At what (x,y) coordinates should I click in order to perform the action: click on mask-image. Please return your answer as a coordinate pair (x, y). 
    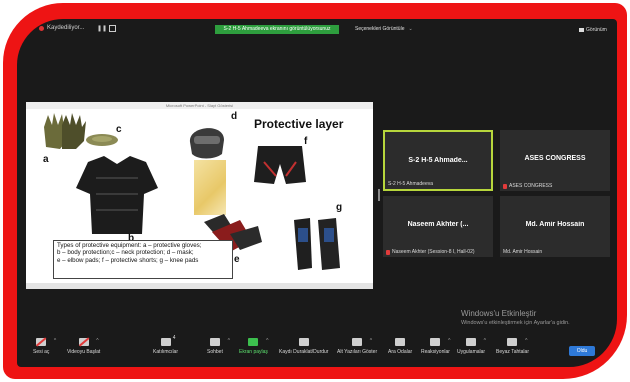
    Looking at the image, I should click on (206, 143).